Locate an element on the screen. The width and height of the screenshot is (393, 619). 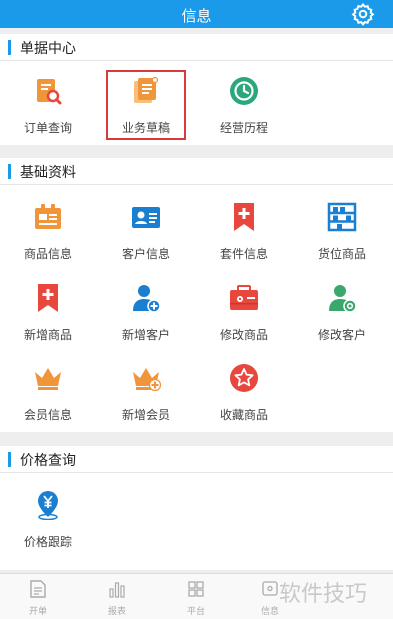
grid-item-kit-info: 套件信息 is located at coordinates (244, 240).